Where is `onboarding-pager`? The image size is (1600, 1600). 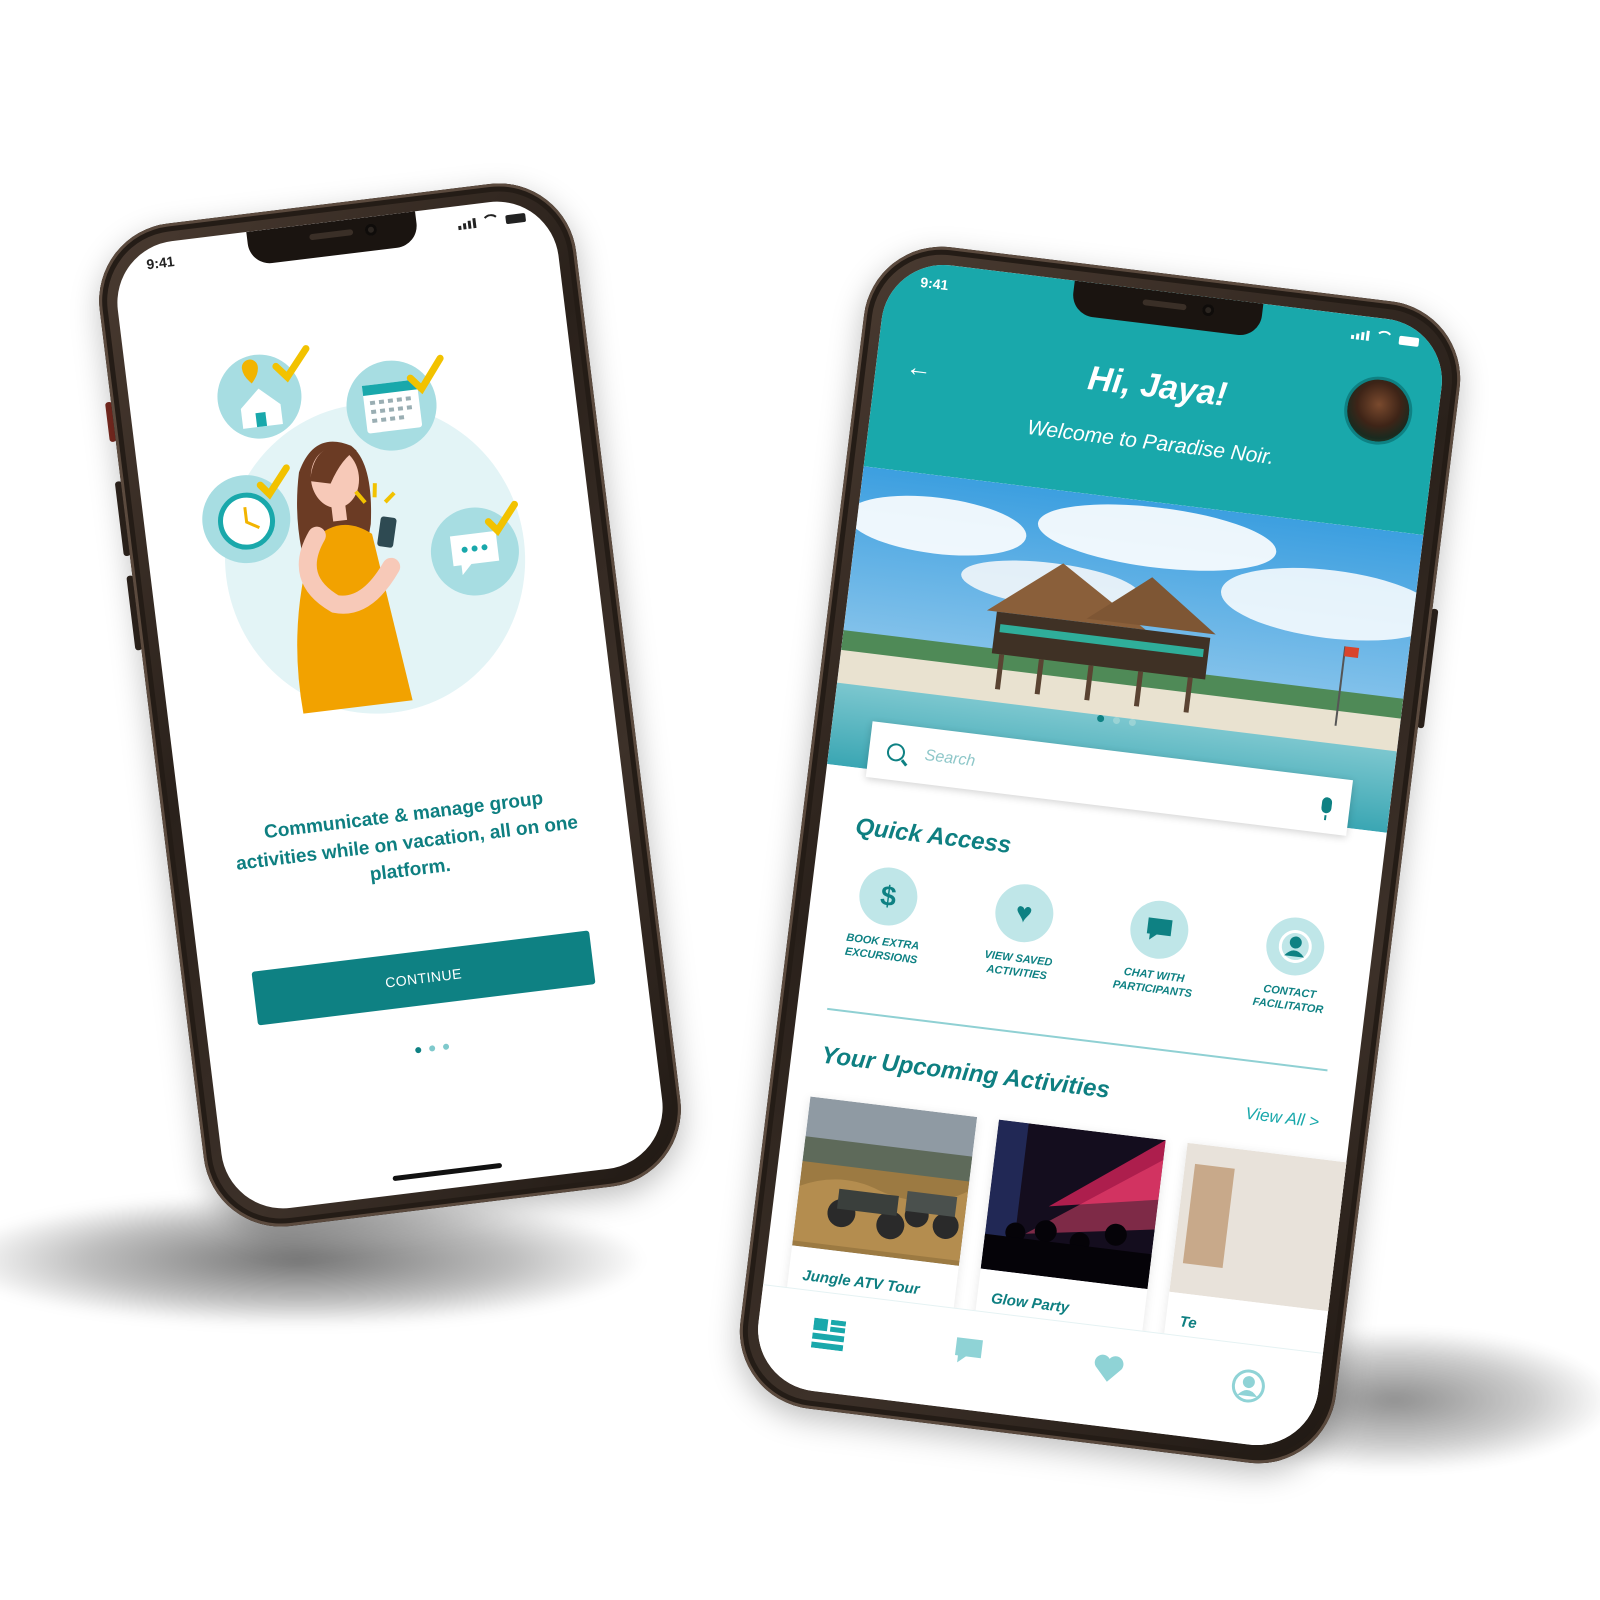
onboarding-pager is located at coordinates (432, 1048).